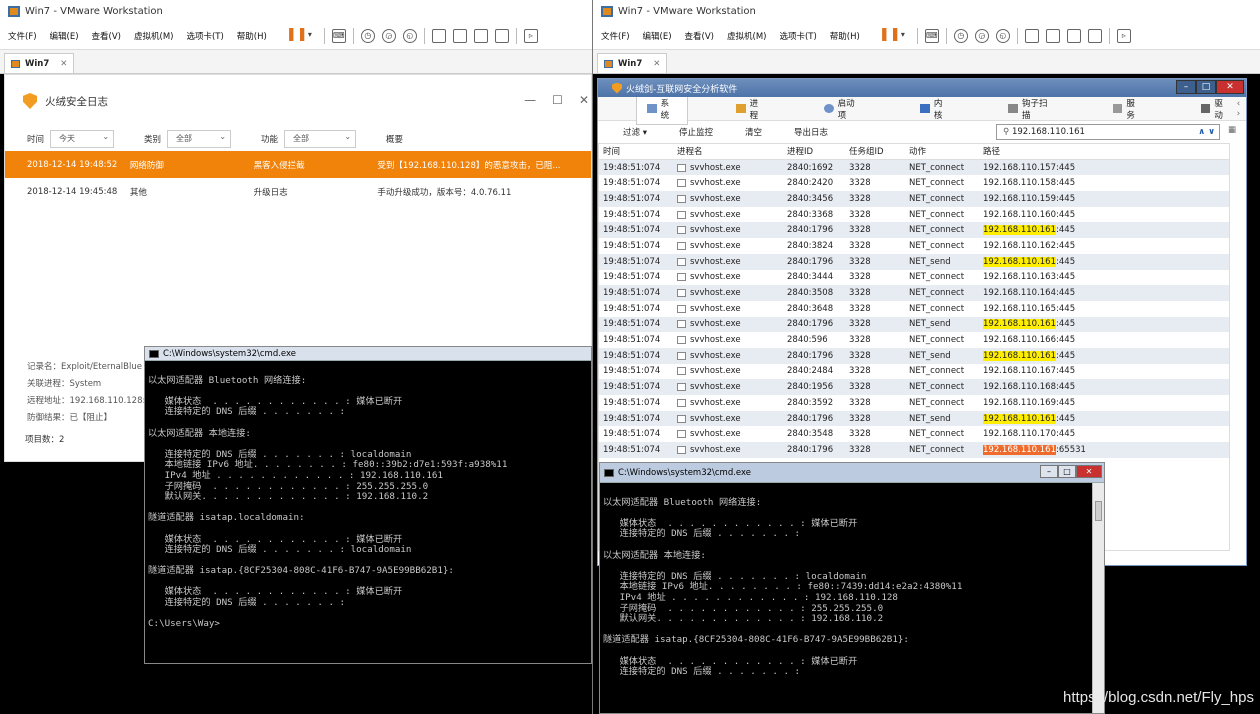 This screenshot has height=714, width=1260. Describe the element at coordinates (1241, 109) in the screenshot. I see `tab-scroll-arrows: ‹ ›` at that location.